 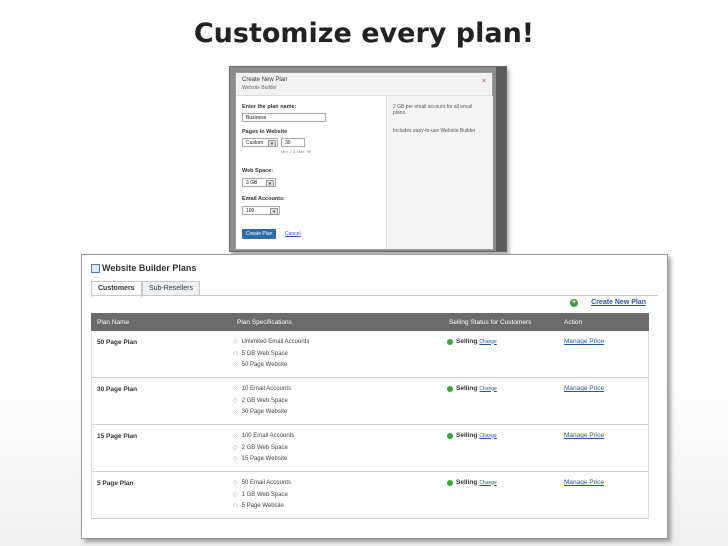 I want to click on email-accounts-select: 100 ▼, so click(x=261, y=210).